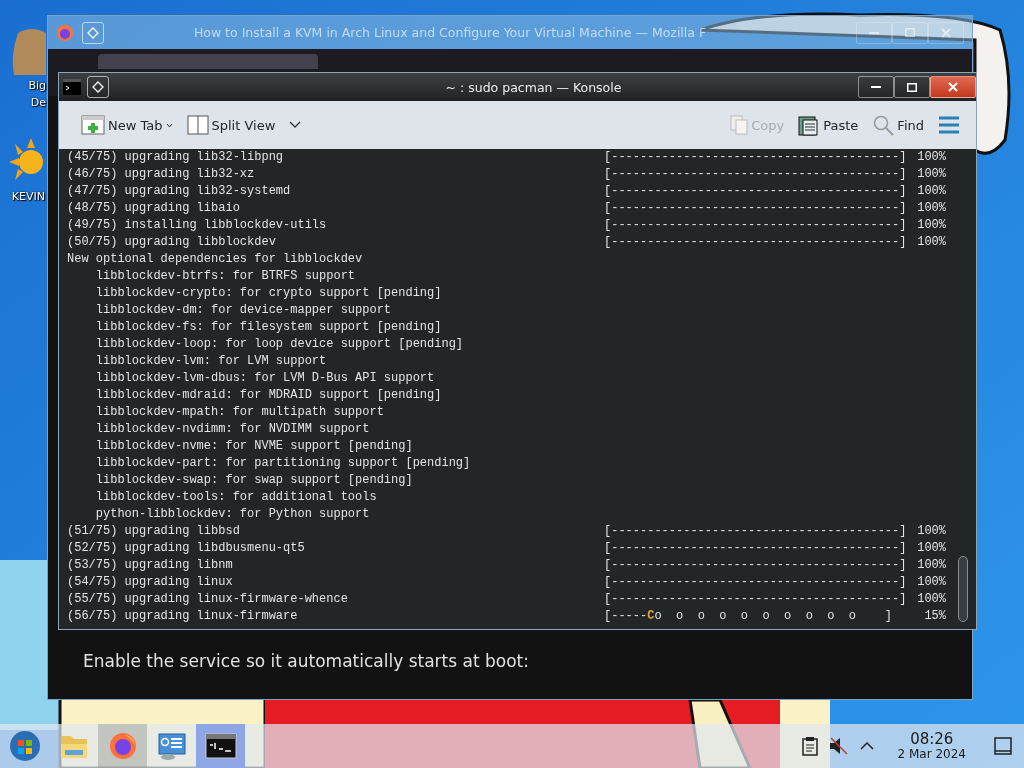 Image resolution: width=1024 pixels, height=768 pixels. What do you see at coordinates (279, 344) in the screenshot?
I see `terminal-text: libblockdev-loop: for loop device support [pending]` at bounding box center [279, 344].